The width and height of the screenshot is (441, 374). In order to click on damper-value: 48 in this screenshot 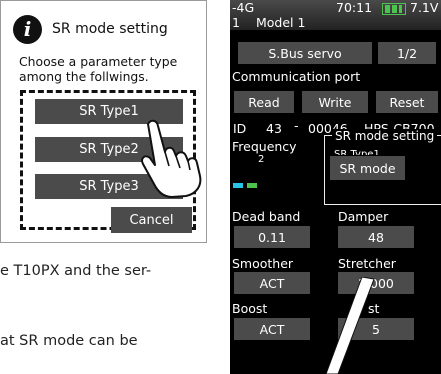, I will do `click(376, 237)`.